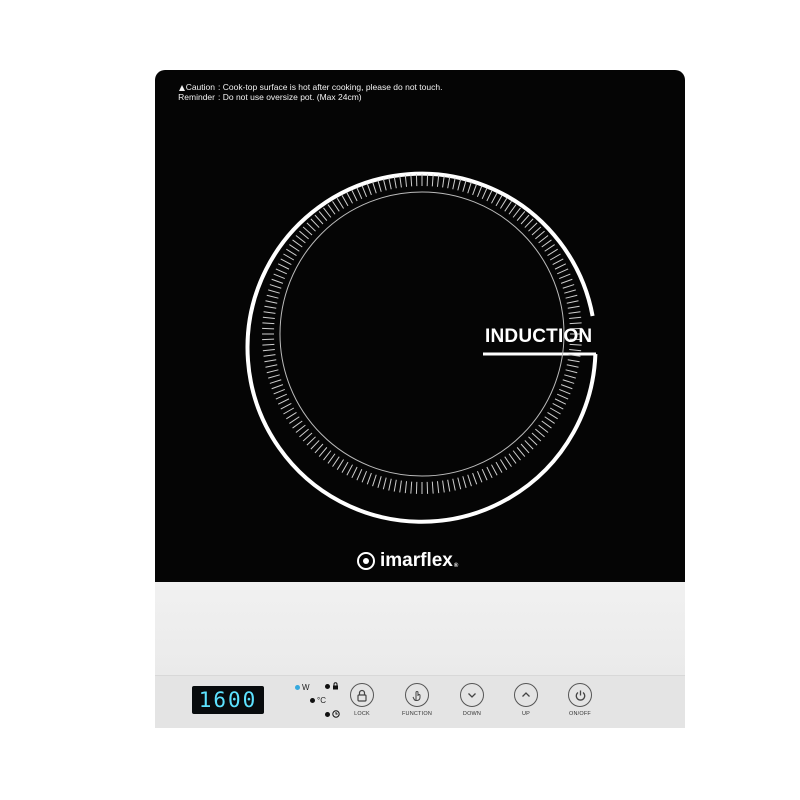 The width and height of the screenshot is (800, 800). Describe the element at coordinates (580, 714) in the screenshot. I see `power-button-label: ON/OFF` at that location.